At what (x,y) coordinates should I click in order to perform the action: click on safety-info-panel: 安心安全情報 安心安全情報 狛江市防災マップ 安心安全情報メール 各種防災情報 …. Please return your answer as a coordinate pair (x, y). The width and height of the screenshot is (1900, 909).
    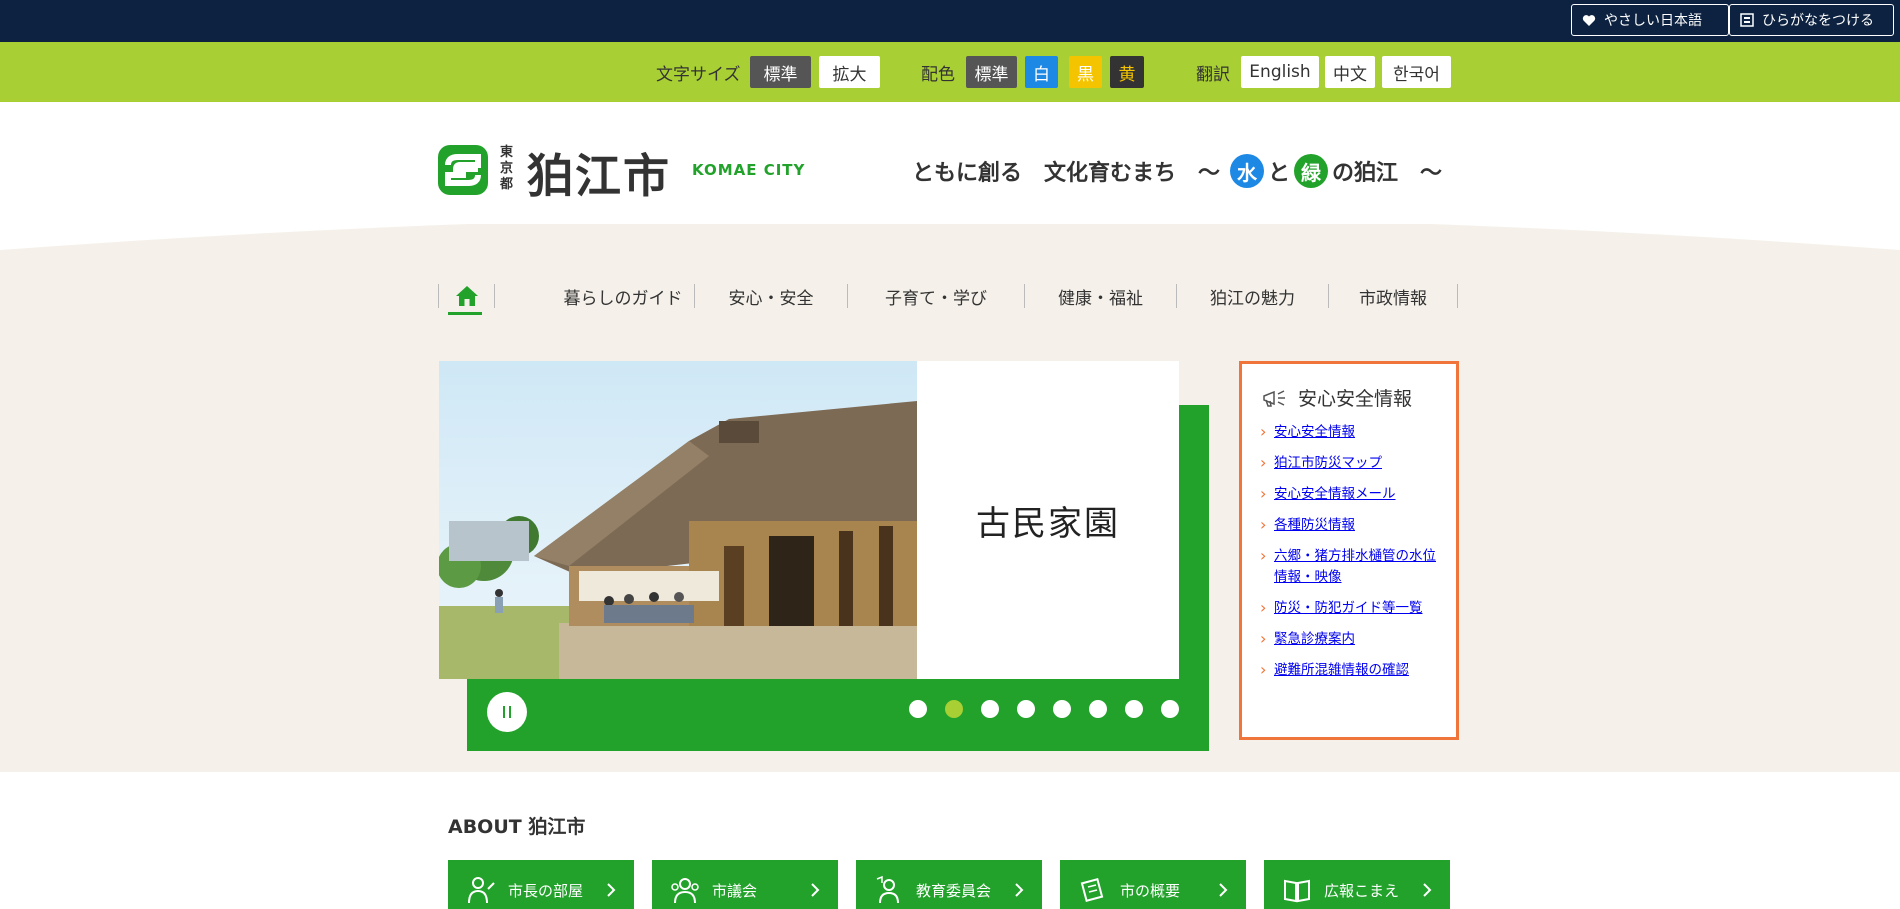
    Looking at the image, I should click on (1349, 550).